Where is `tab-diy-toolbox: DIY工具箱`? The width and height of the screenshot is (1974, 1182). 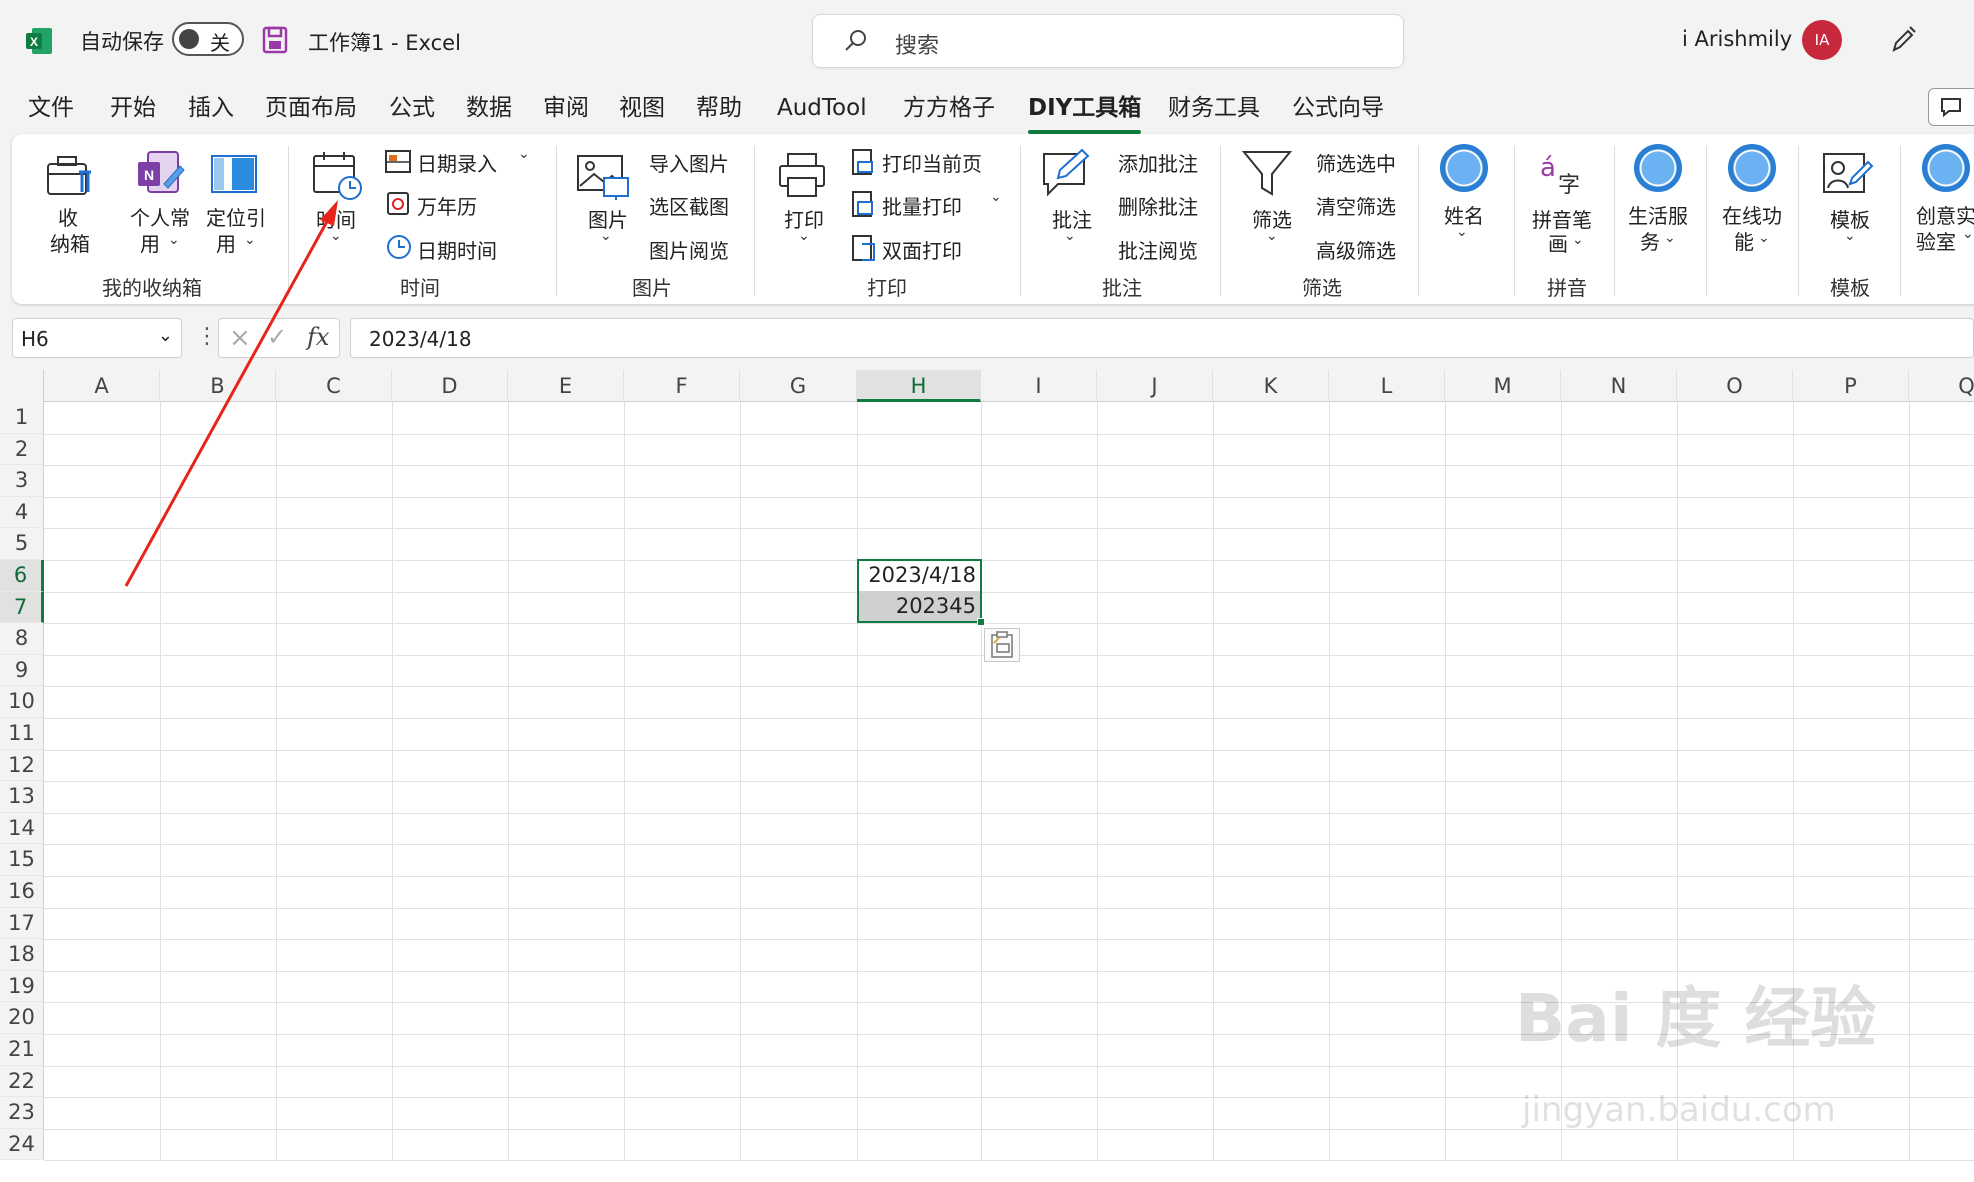 tab-diy-toolbox: DIY工具箱 is located at coordinates (1085, 111).